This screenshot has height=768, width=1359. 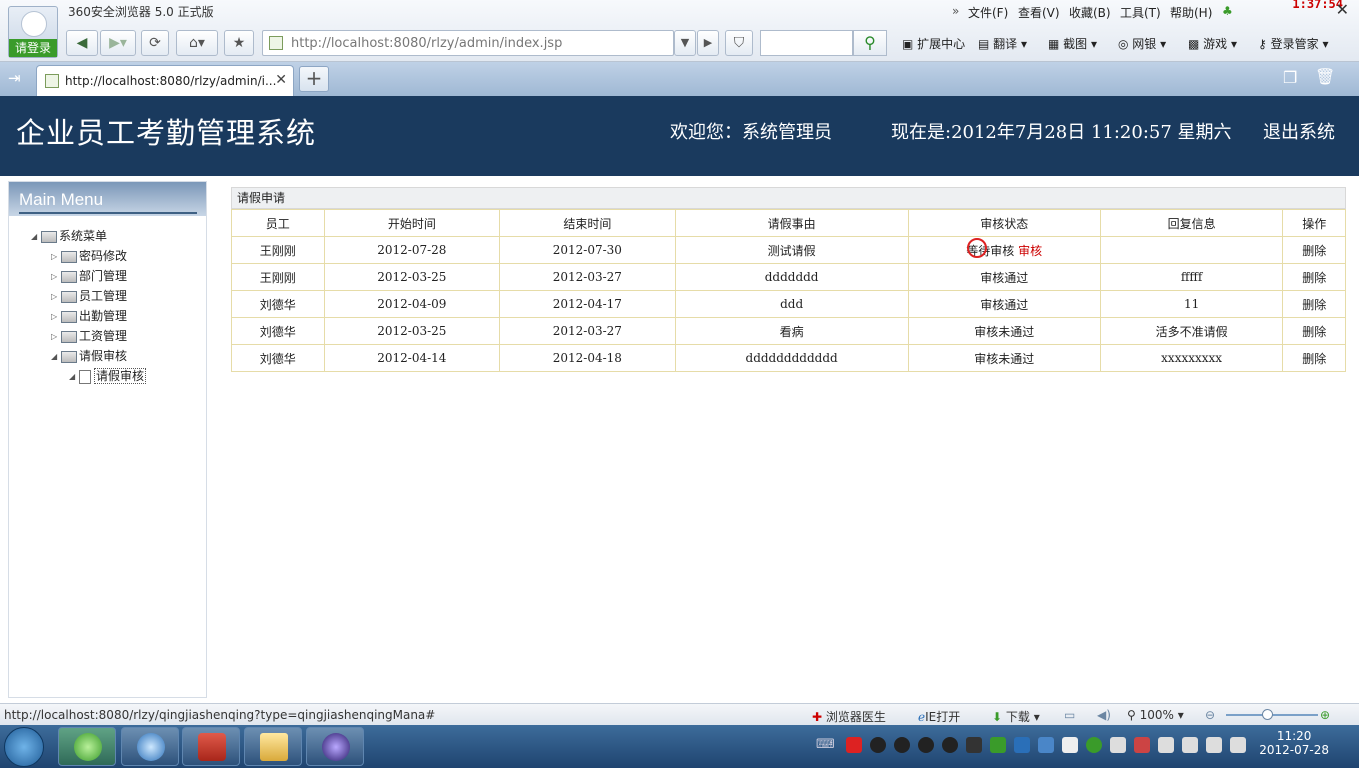 I want to click on tab-current: http://localhost:8080/rlzy/admin/i... ✕, so click(x=165, y=80).